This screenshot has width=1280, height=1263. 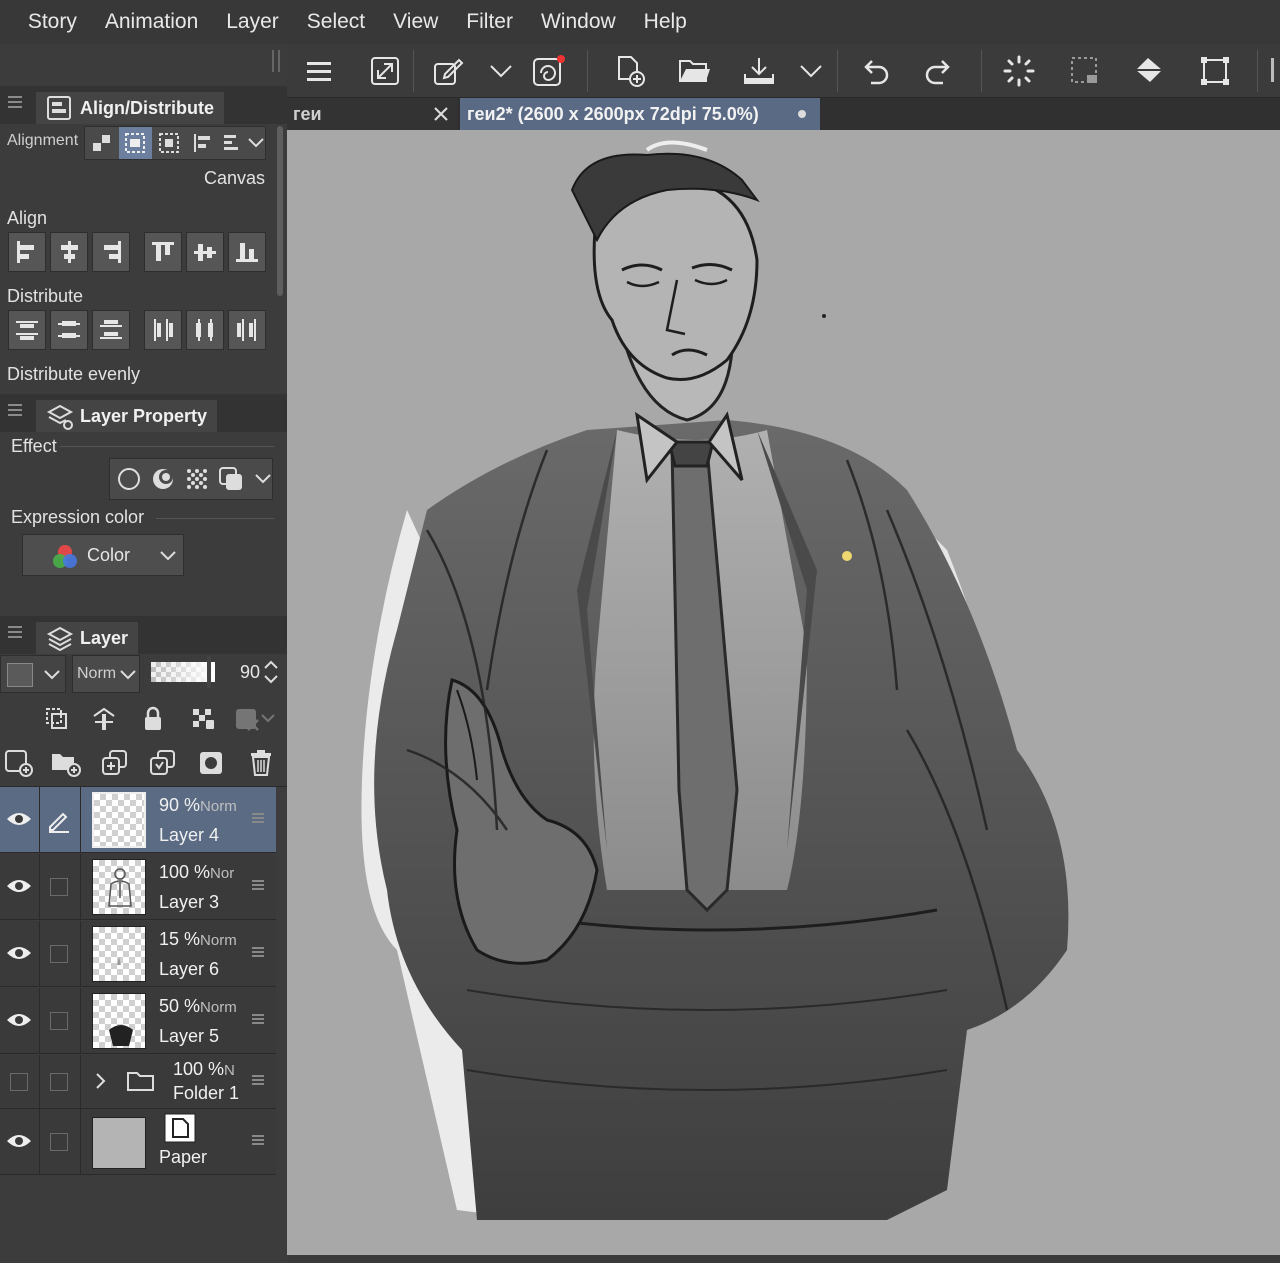 What do you see at coordinates (197, 479) in the screenshot?
I see `tone-effect-icon` at bounding box center [197, 479].